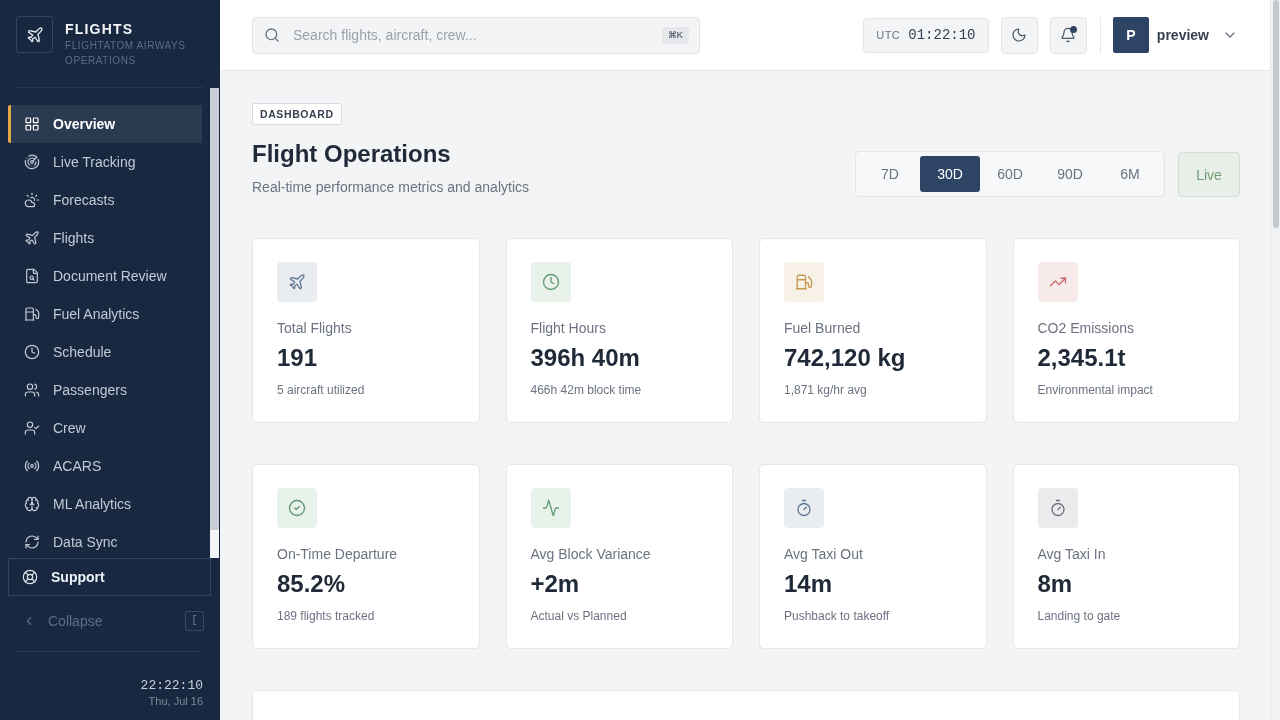  What do you see at coordinates (105, 238) in the screenshot?
I see `nav-item: Flights` at bounding box center [105, 238].